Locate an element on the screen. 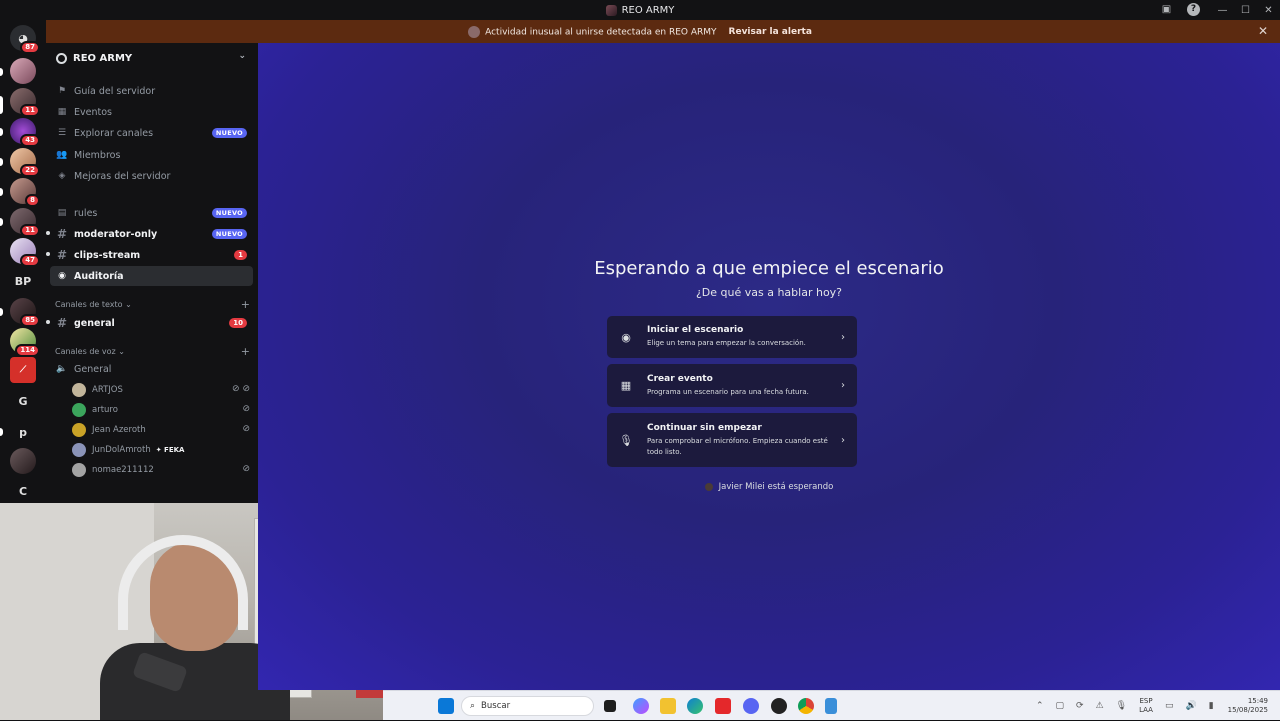  guild-icon: 47 is located at coordinates (25, 252).